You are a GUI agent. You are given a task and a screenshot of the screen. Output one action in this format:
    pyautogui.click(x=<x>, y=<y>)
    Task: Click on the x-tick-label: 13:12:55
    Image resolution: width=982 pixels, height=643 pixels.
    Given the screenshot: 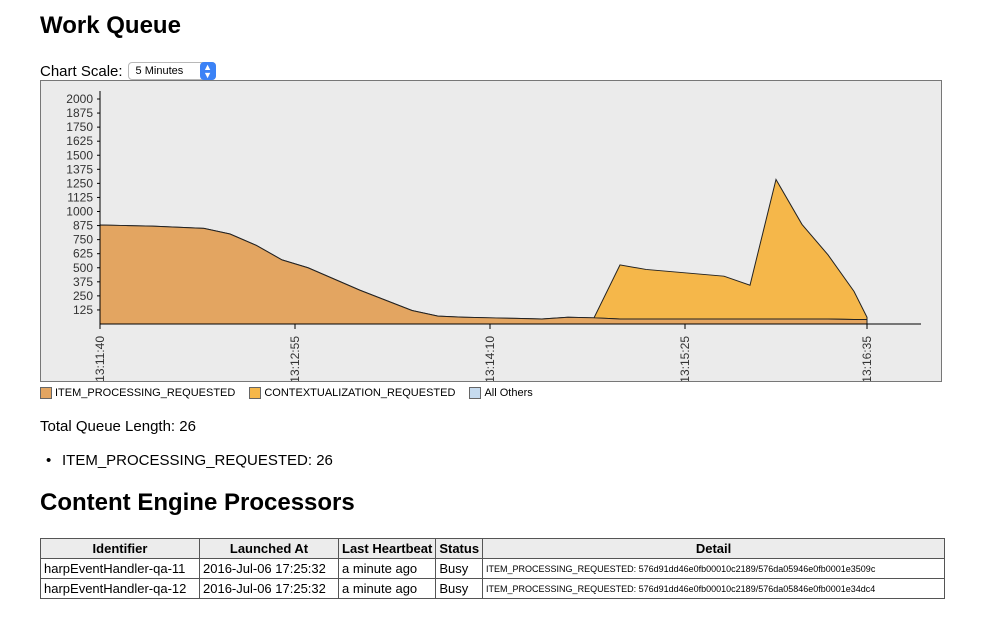 What is the action you would take?
    pyautogui.click(x=295, y=358)
    